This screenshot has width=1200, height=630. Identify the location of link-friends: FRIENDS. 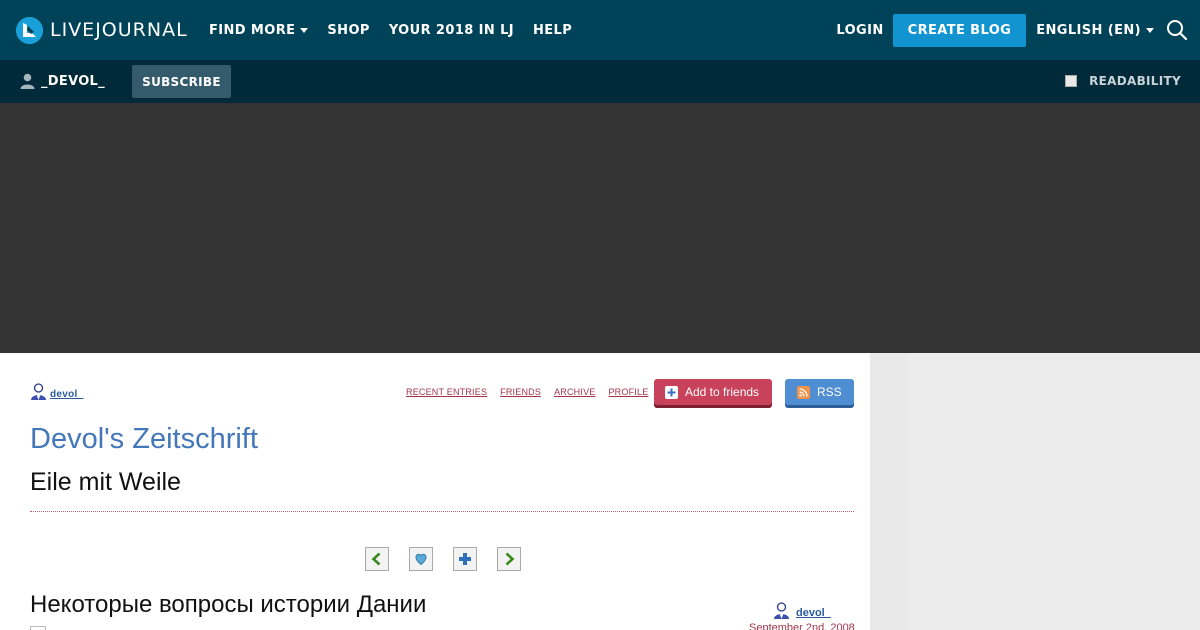
(520, 392).